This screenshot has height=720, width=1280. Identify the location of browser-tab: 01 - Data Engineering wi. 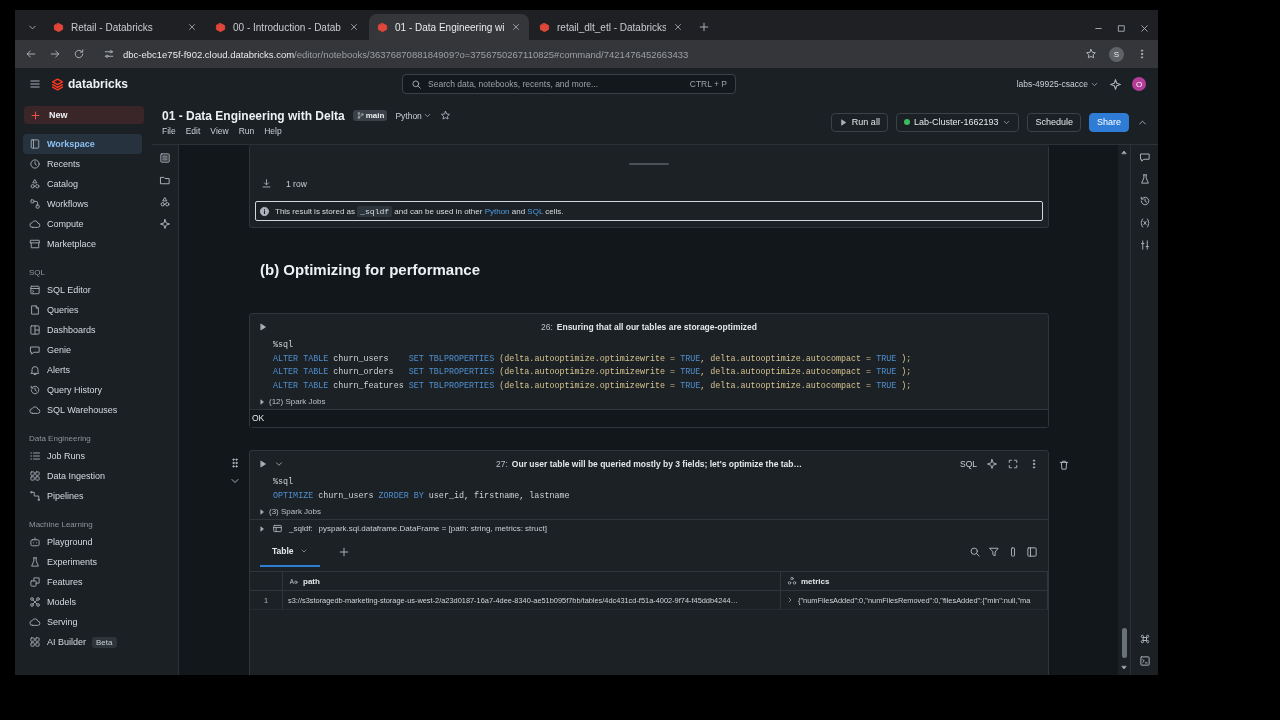
(449, 27).